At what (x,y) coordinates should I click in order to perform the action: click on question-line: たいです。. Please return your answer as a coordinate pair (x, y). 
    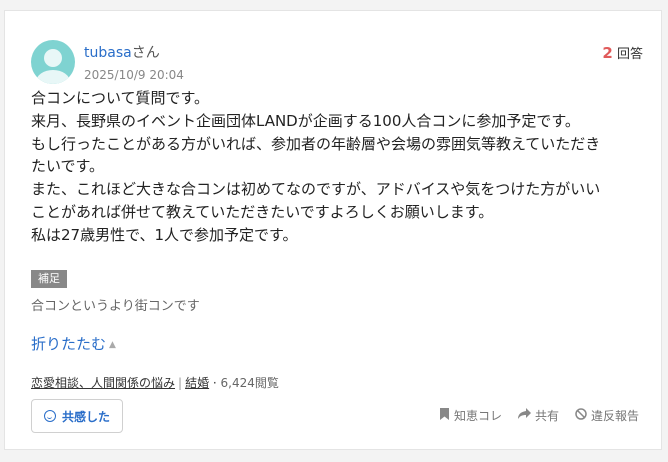
    Looking at the image, I should click on (68, 166).